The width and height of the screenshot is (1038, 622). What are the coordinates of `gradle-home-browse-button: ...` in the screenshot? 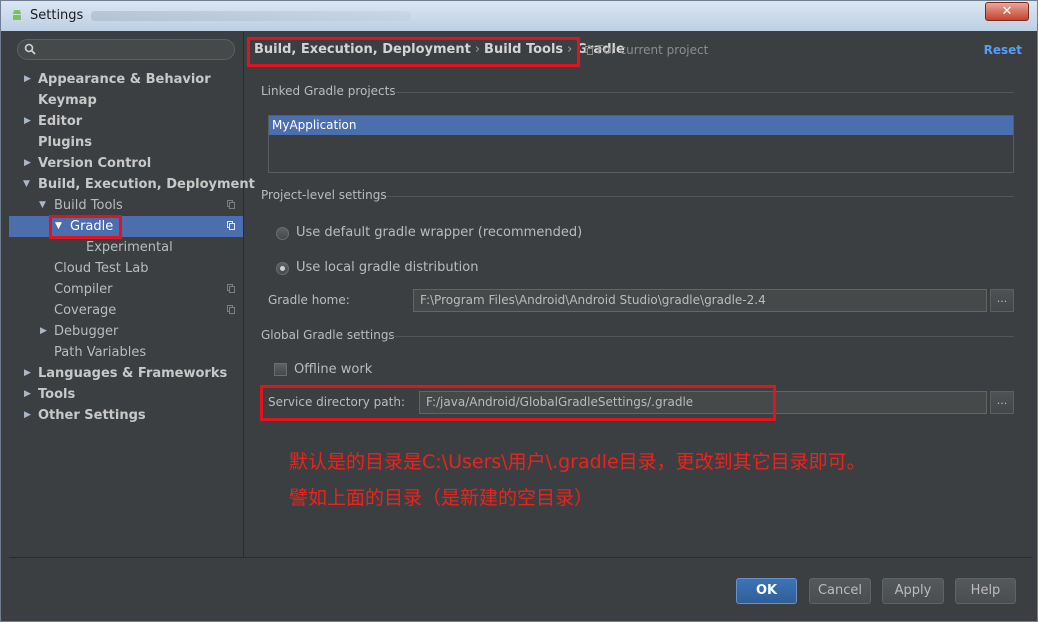 It's located at (1002, 300).